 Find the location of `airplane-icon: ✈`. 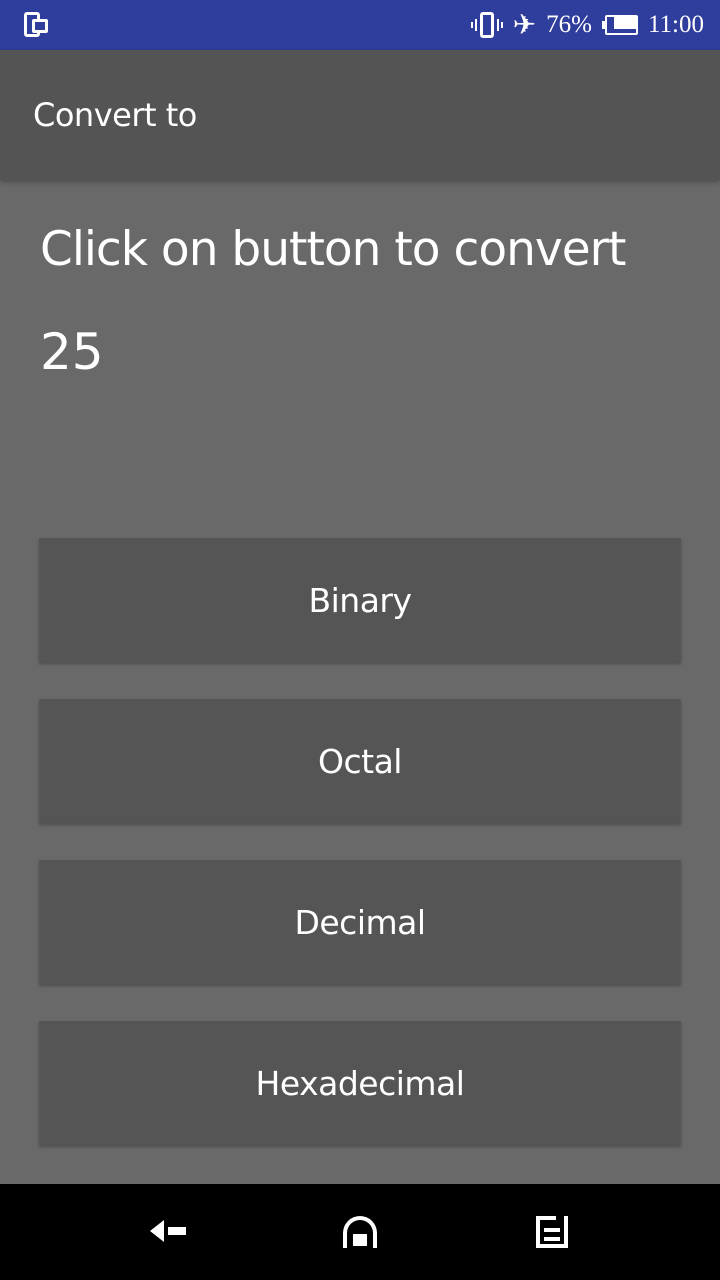

airplane-icon: ✈ is located at coordinates (524, 24).